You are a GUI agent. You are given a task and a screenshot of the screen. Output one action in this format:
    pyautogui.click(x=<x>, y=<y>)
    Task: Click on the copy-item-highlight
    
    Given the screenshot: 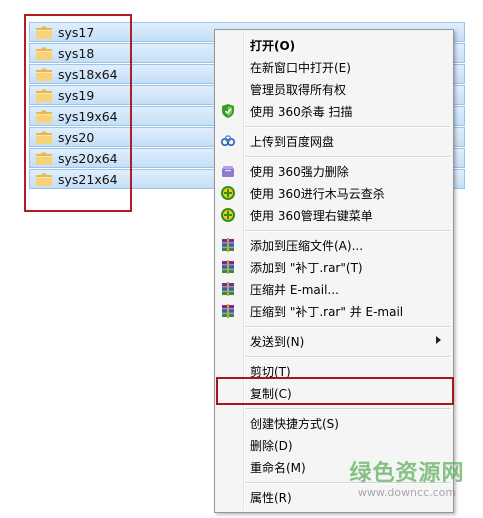 What is the action you would take?
    pyautogui.click(x=335, y=391)
    